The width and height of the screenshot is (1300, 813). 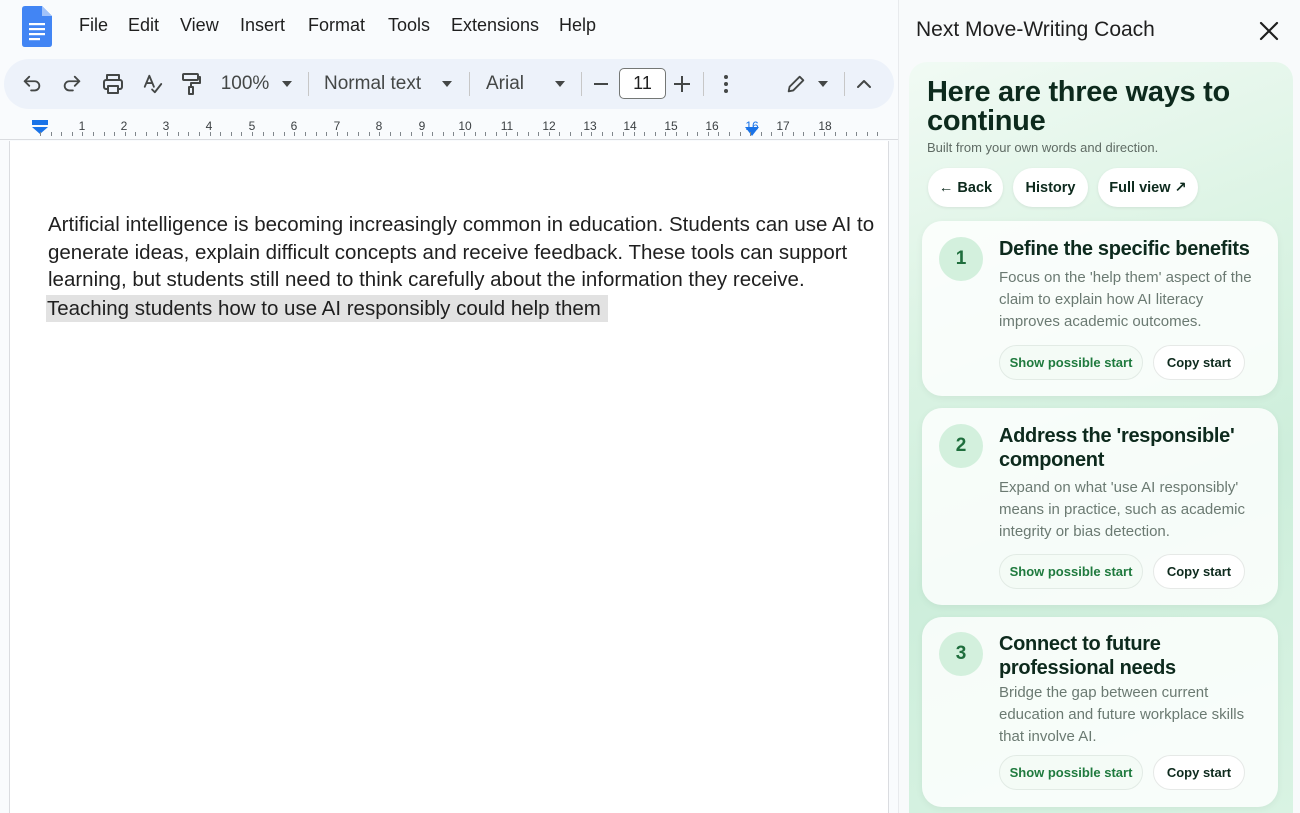 What do you see at coordinates (32, 84) in the screenshot?
I see `undo-icon` at bounding box center [32, 84].